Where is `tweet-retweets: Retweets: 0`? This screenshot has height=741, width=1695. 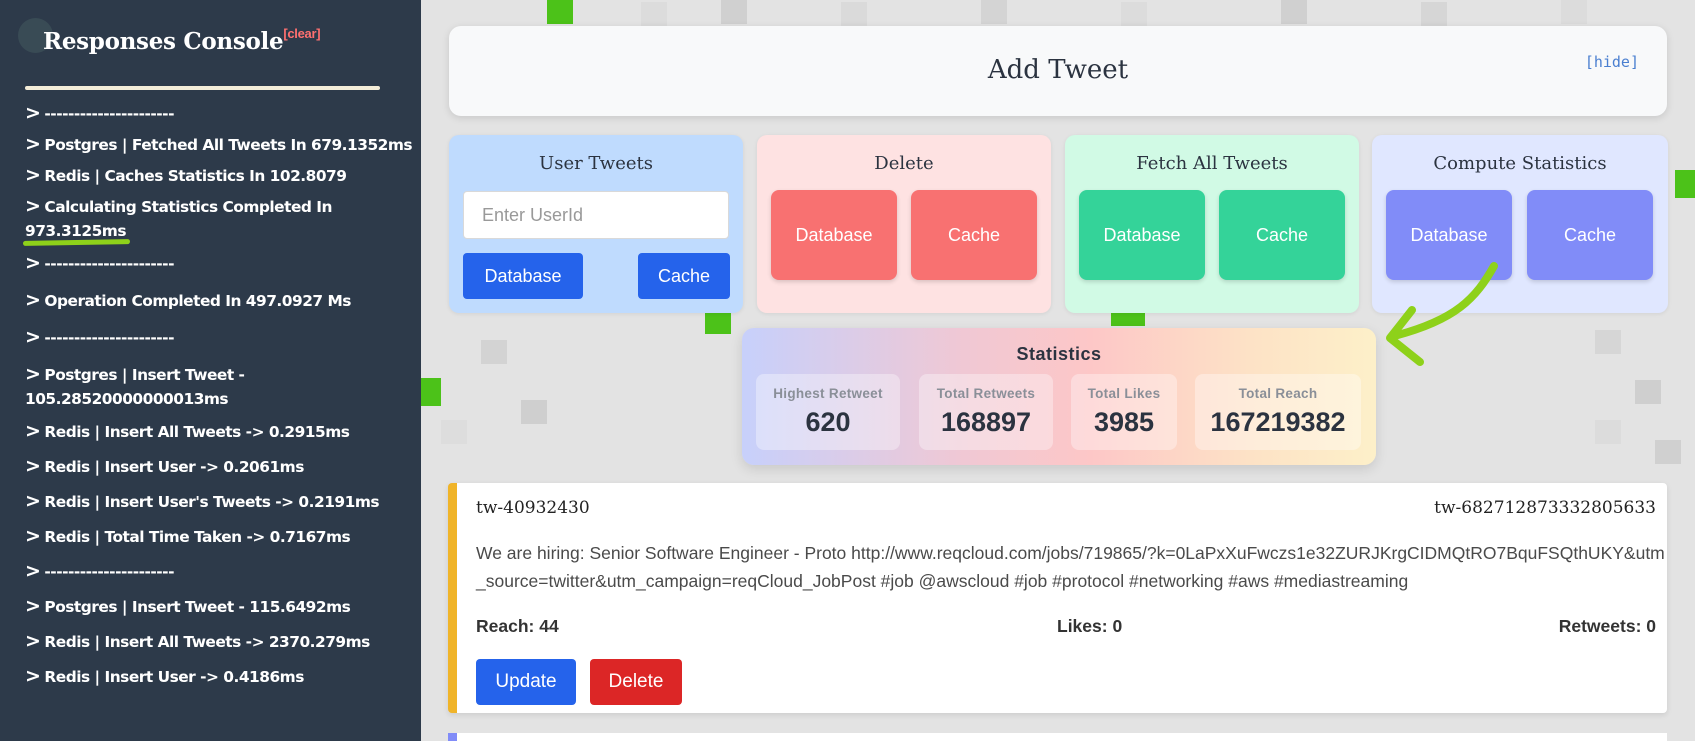
tweet-retweets: Retweets: 0 is located at coordinates (1607, 626).